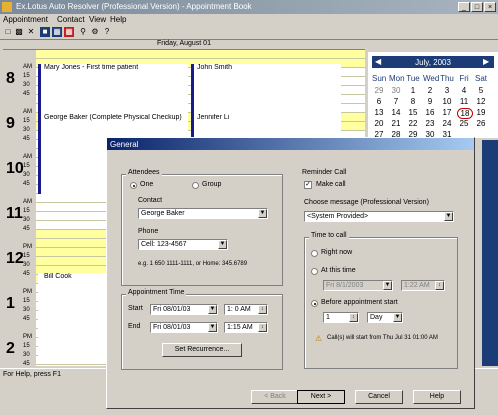  I want to click on appointment-john-smith: John Smith, so click(266, 91).